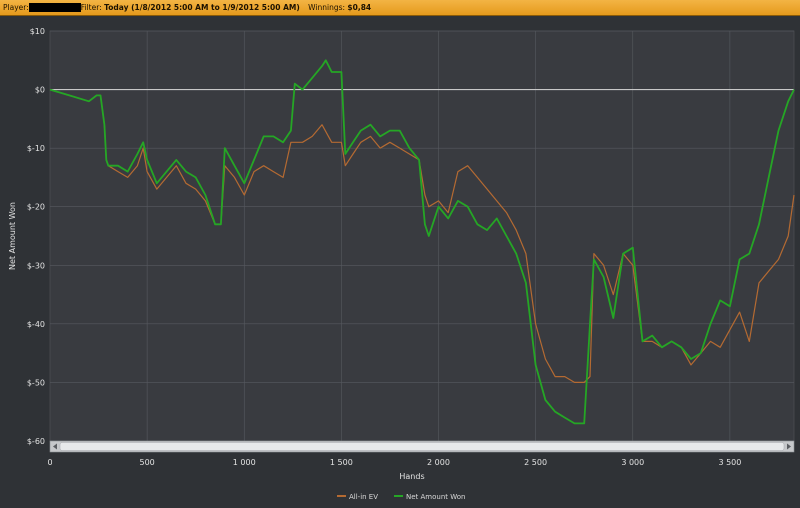 This screenshot has width=800, height=508. I want to click on scrollbar-thumb, so click(422, 446).